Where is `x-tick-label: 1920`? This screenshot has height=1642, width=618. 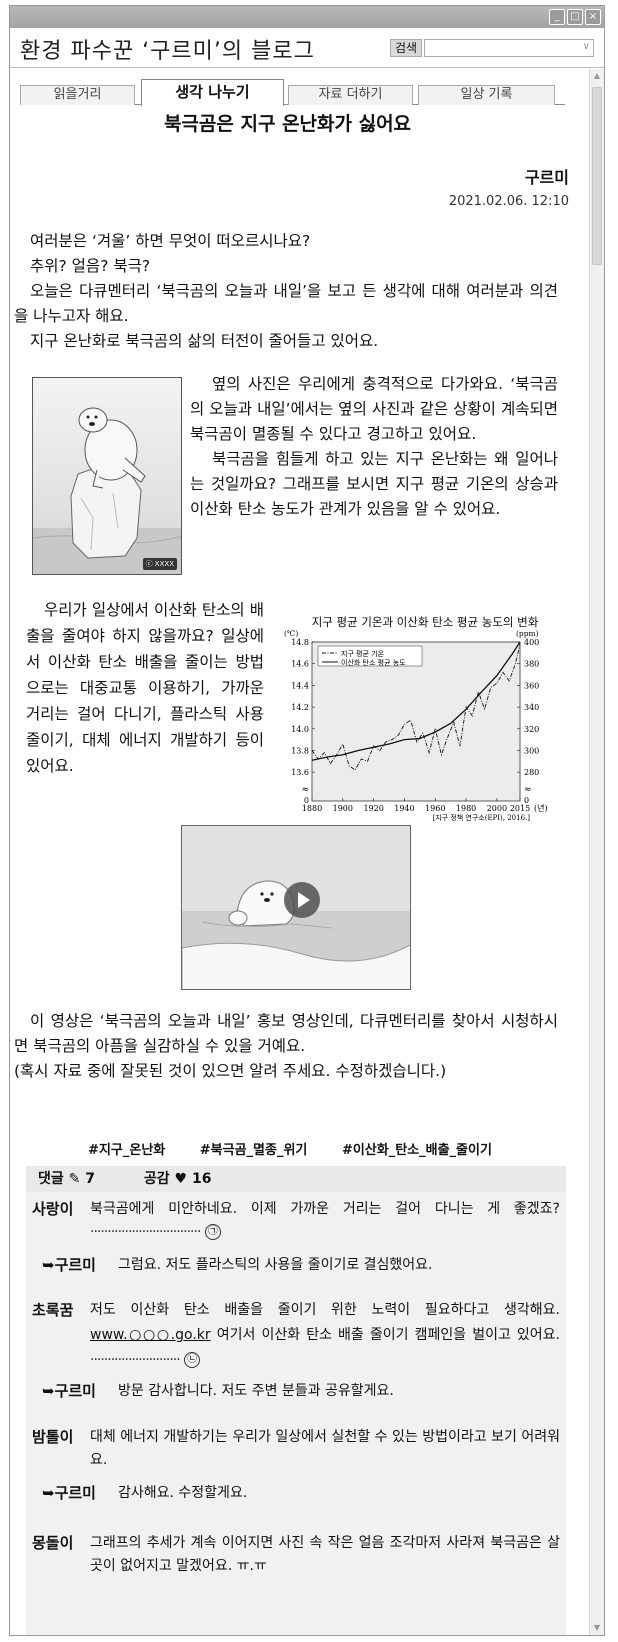 x-tick-label: 1920 is located at coordinates (373, 808).